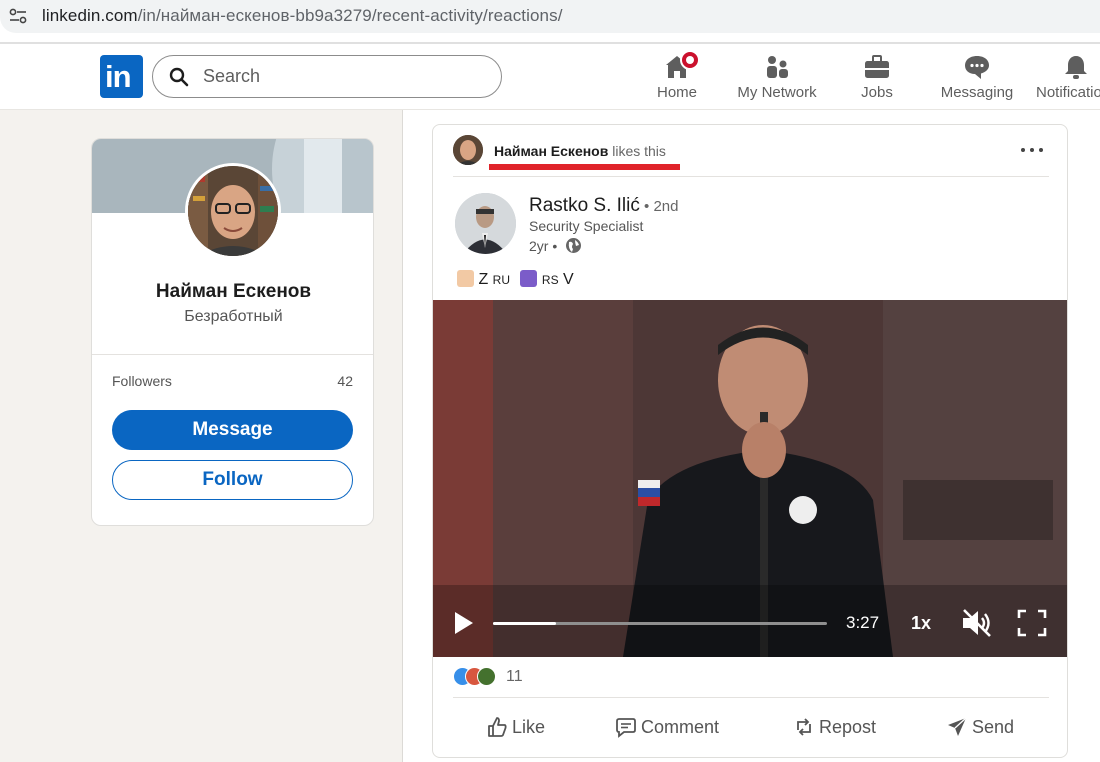 This screenshot has height=762, width=1100. Describe the element at coordinates (464, 623) in the screenshot. I see `play-icon` at that location.